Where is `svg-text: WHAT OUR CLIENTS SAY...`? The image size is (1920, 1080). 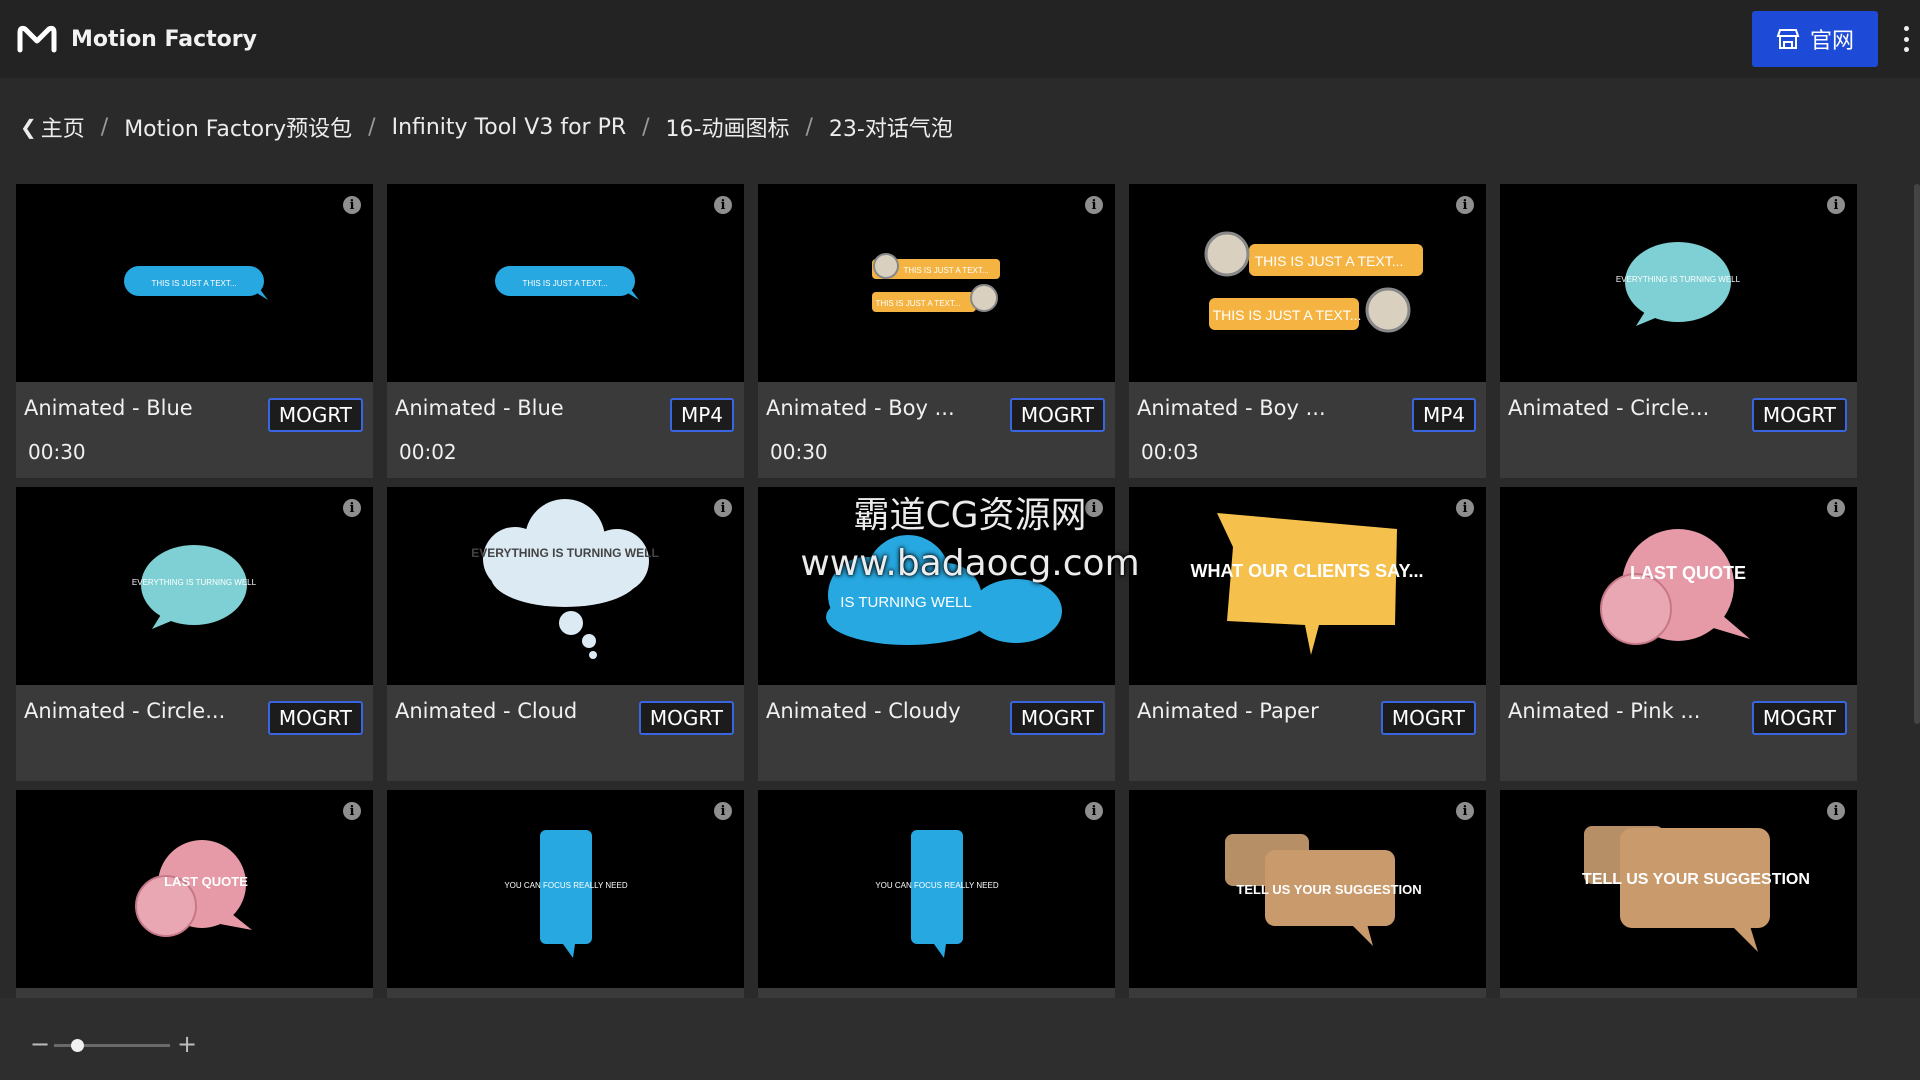
svg-text: WHAT OUR CLIENTS SAY... is located at coordinates (1306, 571).